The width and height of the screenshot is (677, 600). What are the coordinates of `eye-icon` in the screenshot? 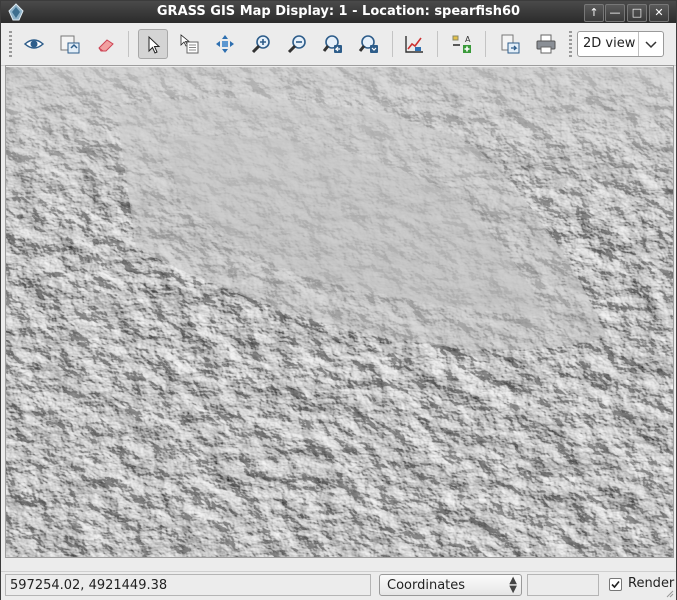 It's located at (34, 44).